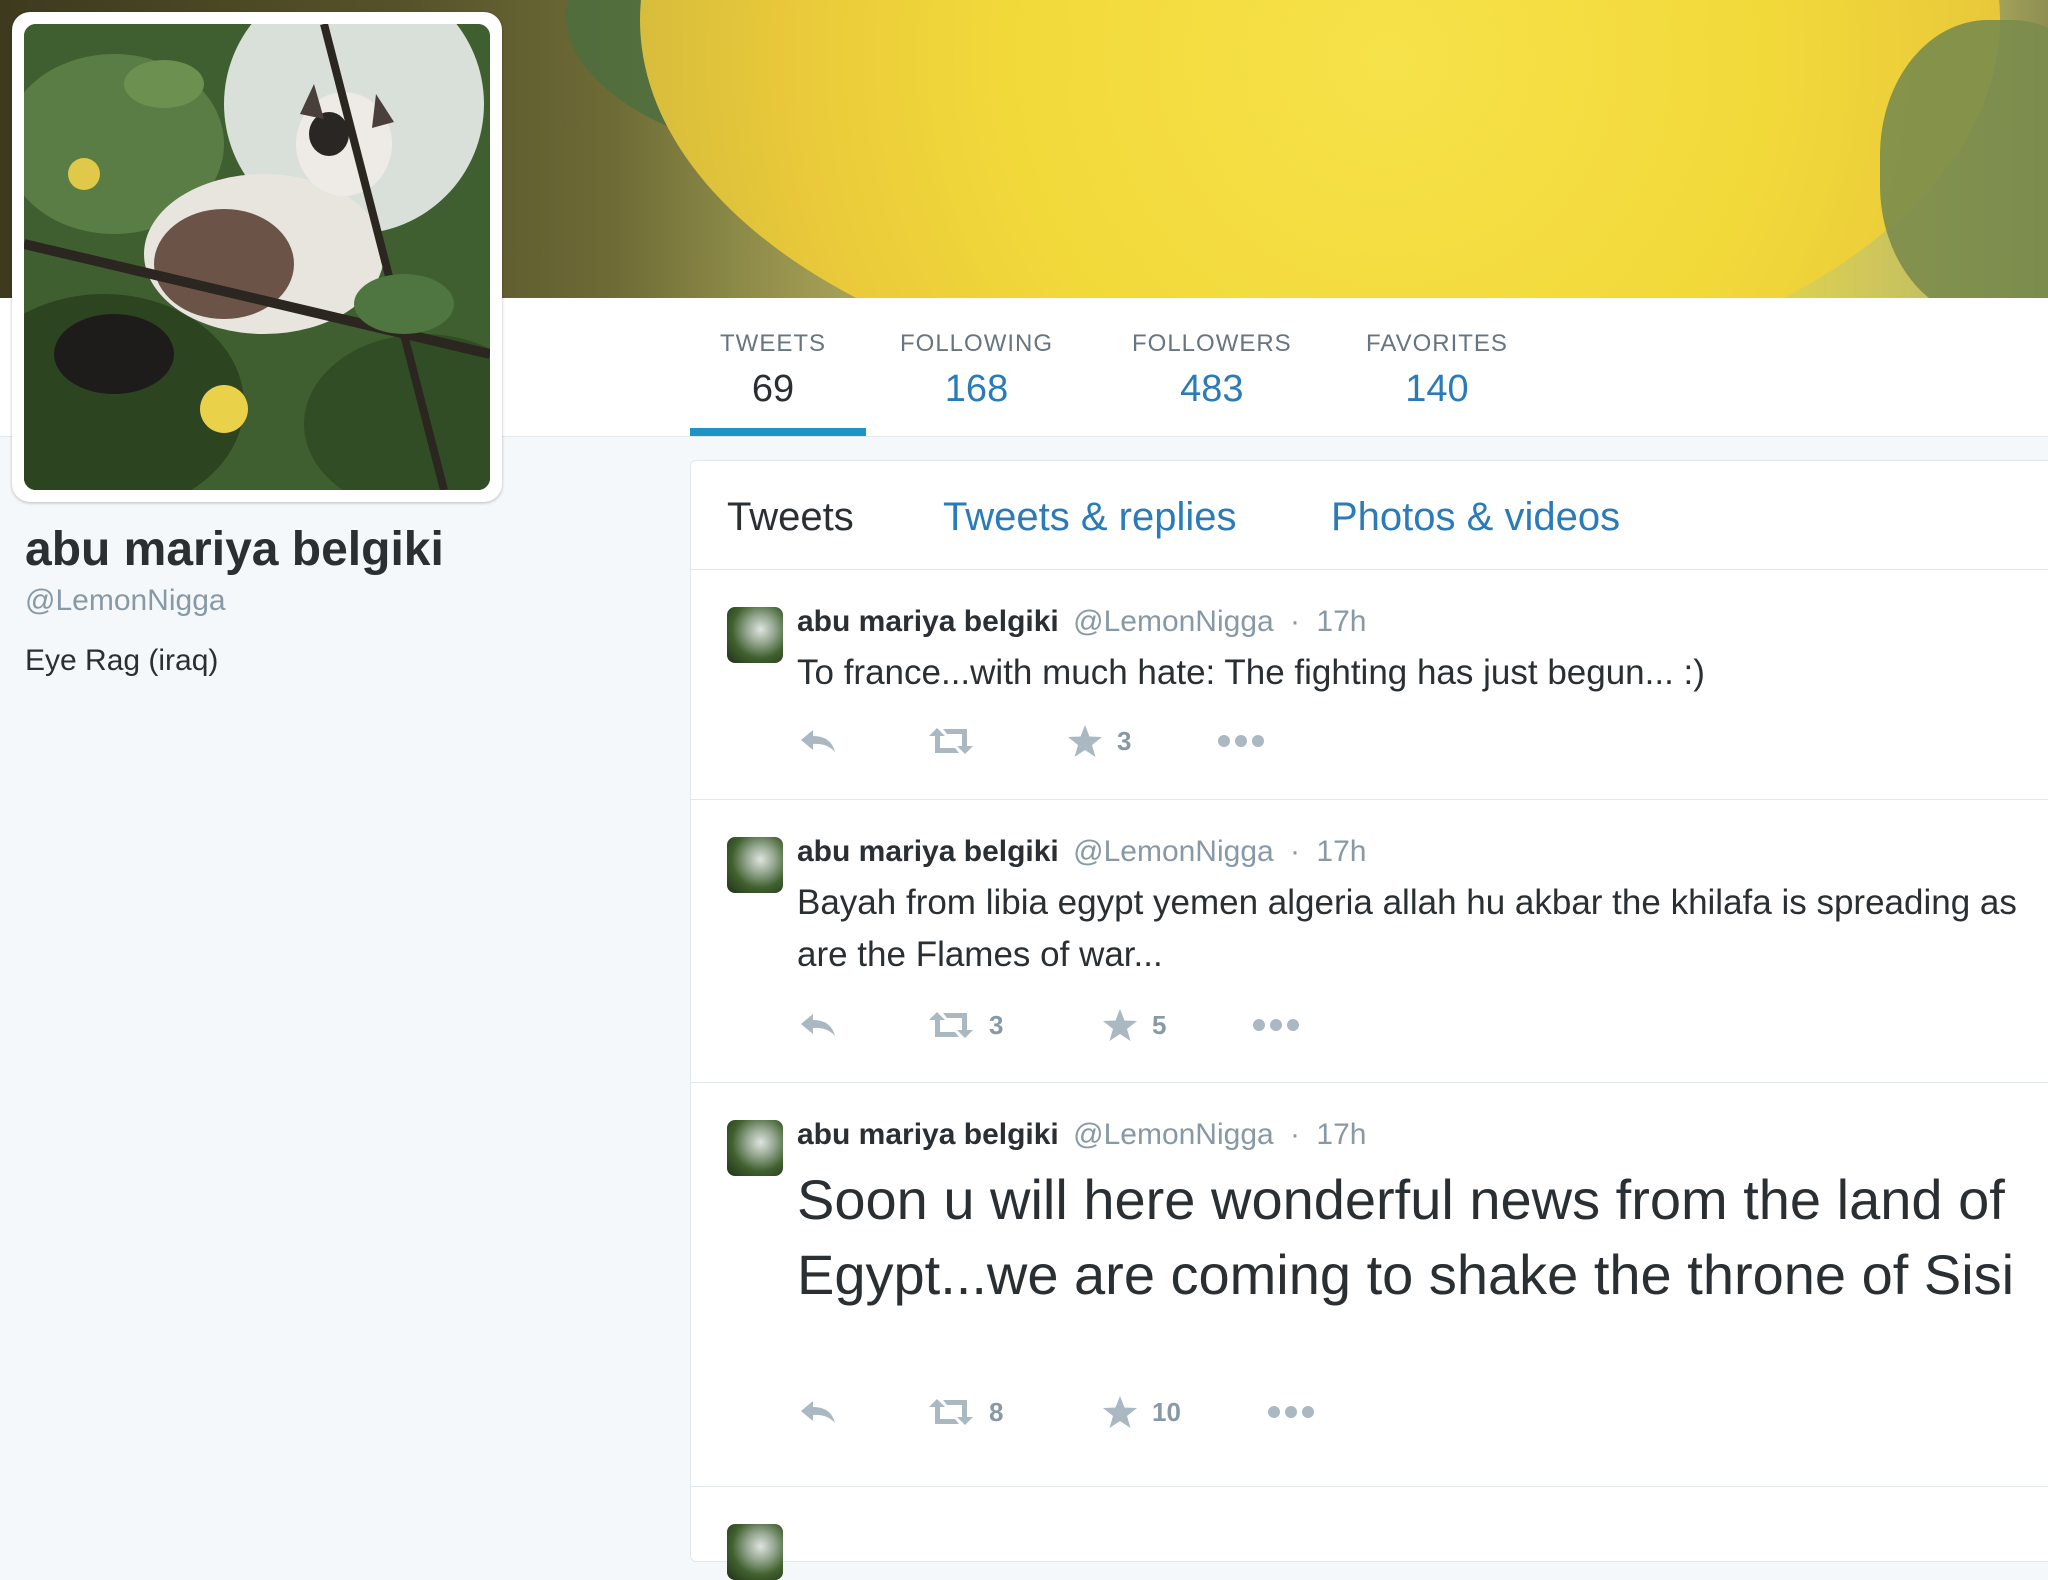  I want to click on avatar-image, so click(257, 257).